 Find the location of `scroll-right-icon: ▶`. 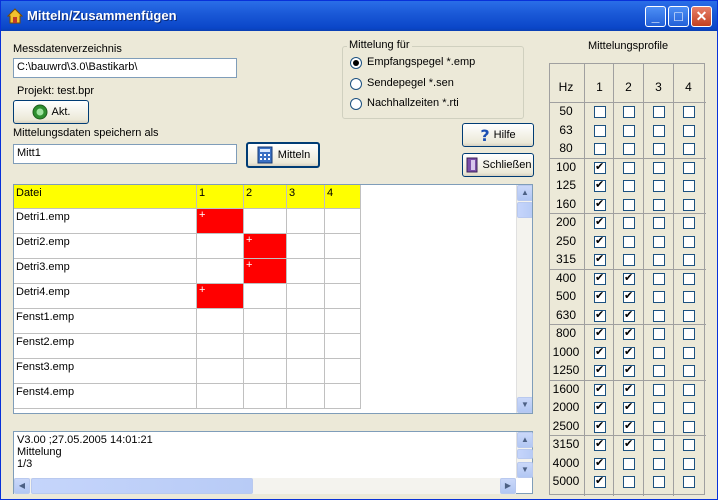

scroll-right-icon: ▶ is located at coordinates (508, 486).